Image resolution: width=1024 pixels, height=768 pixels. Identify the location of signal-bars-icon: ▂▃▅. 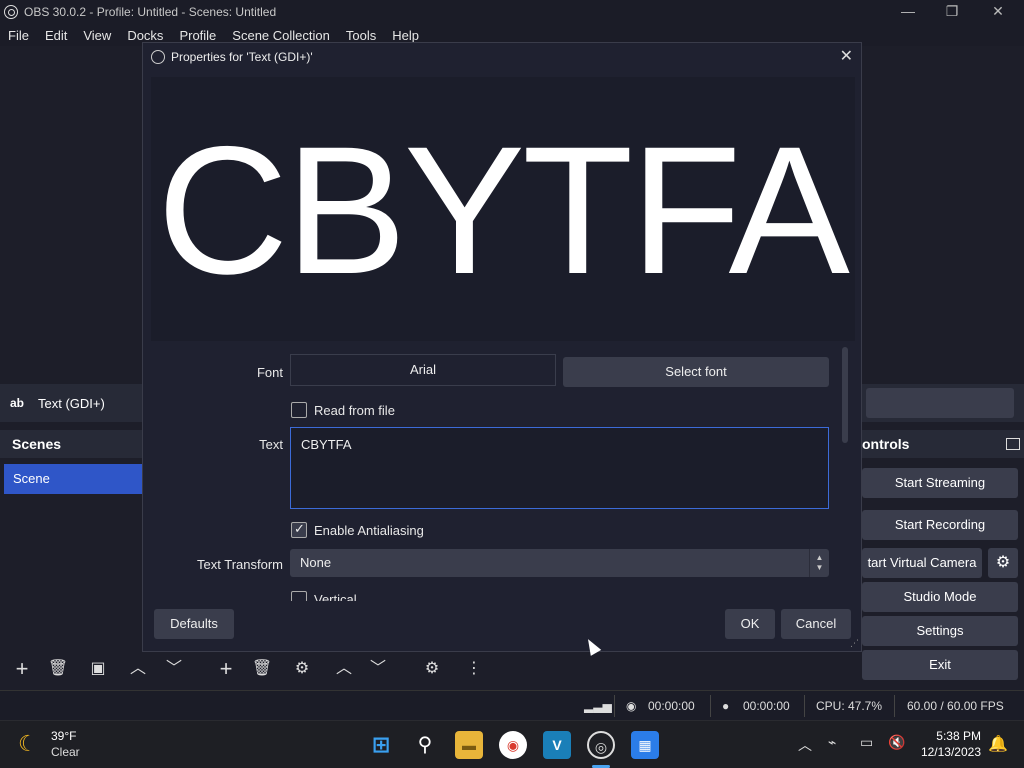
(598, 706).